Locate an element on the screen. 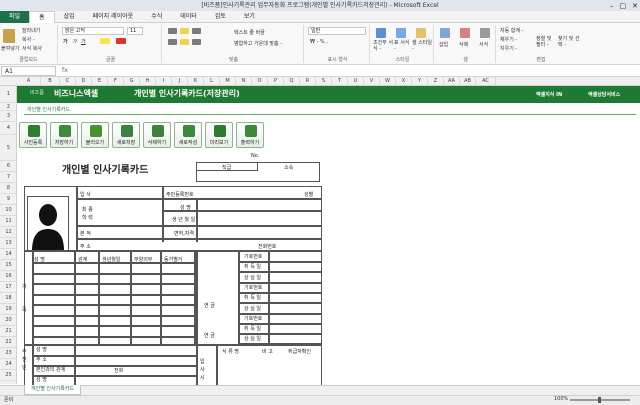  row-header: 12 is located at coordinates (8, 232).